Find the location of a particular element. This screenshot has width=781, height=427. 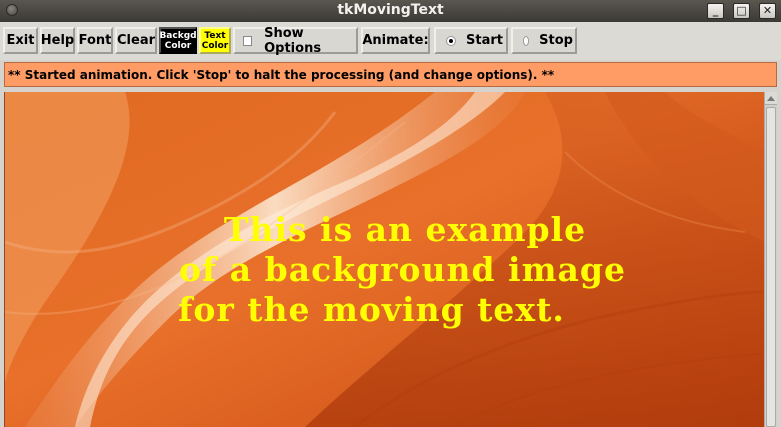

start-radio-selected-icon is located at coordinates (451, 40).